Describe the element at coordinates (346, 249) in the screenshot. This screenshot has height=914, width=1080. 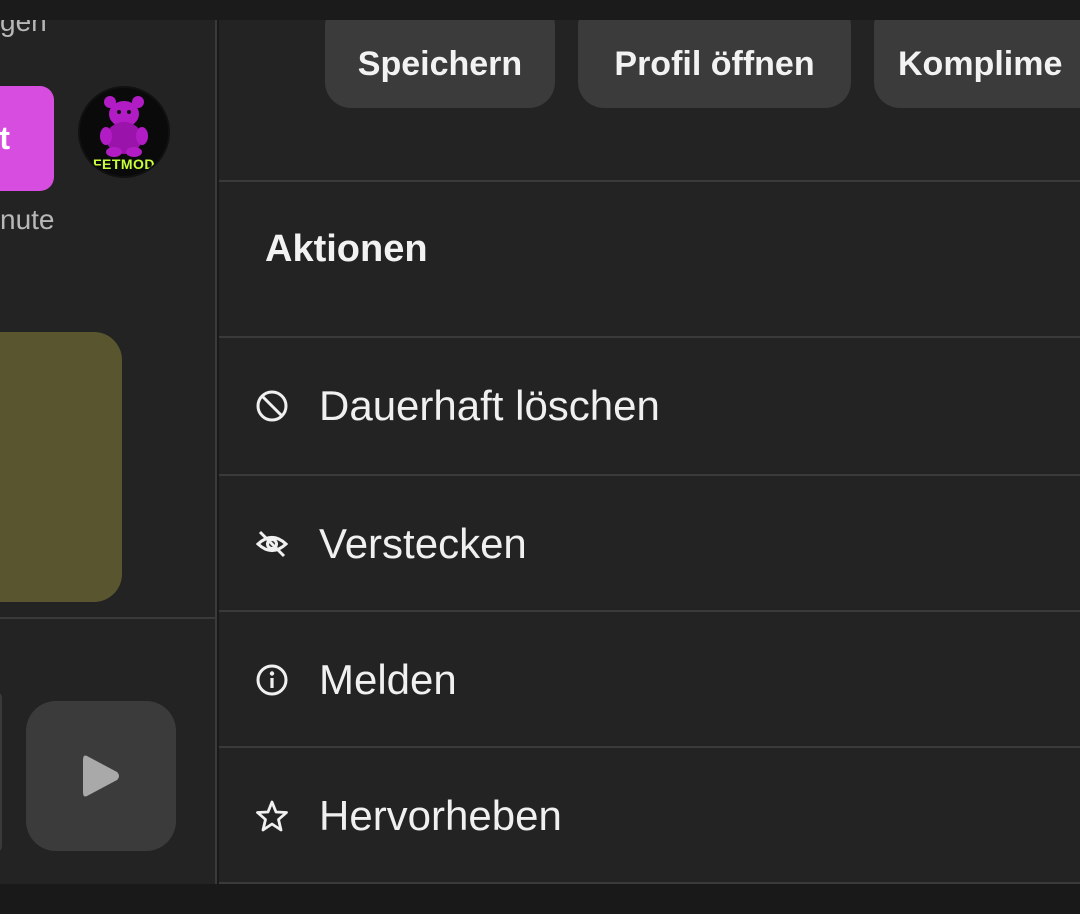
I see `section-title: Aktionen` at that location.